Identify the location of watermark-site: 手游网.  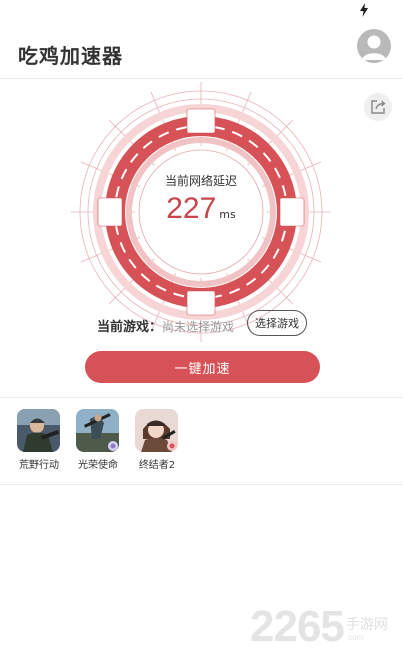
(366, 625).